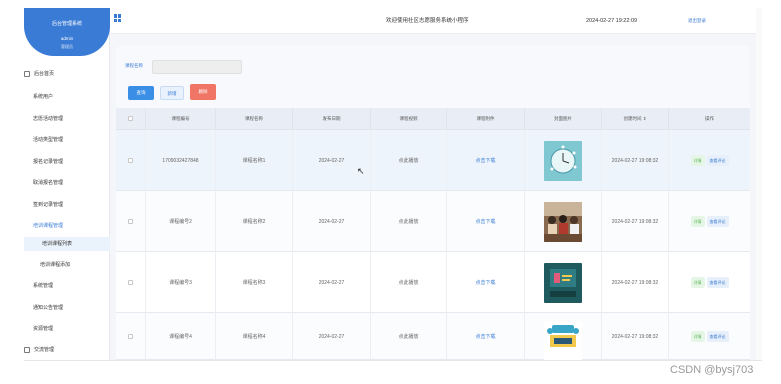 This screenshot has height=384, width=781. Describe the element at coordinates (44, 74) in the screenshot. I see `sidebar-item-label: 后台首页` at that location.